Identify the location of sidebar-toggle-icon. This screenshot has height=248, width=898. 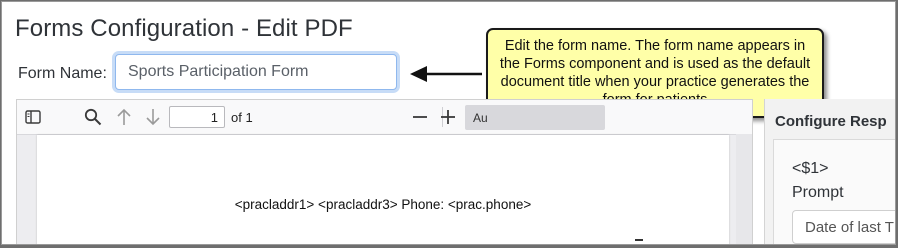
(33, 117).